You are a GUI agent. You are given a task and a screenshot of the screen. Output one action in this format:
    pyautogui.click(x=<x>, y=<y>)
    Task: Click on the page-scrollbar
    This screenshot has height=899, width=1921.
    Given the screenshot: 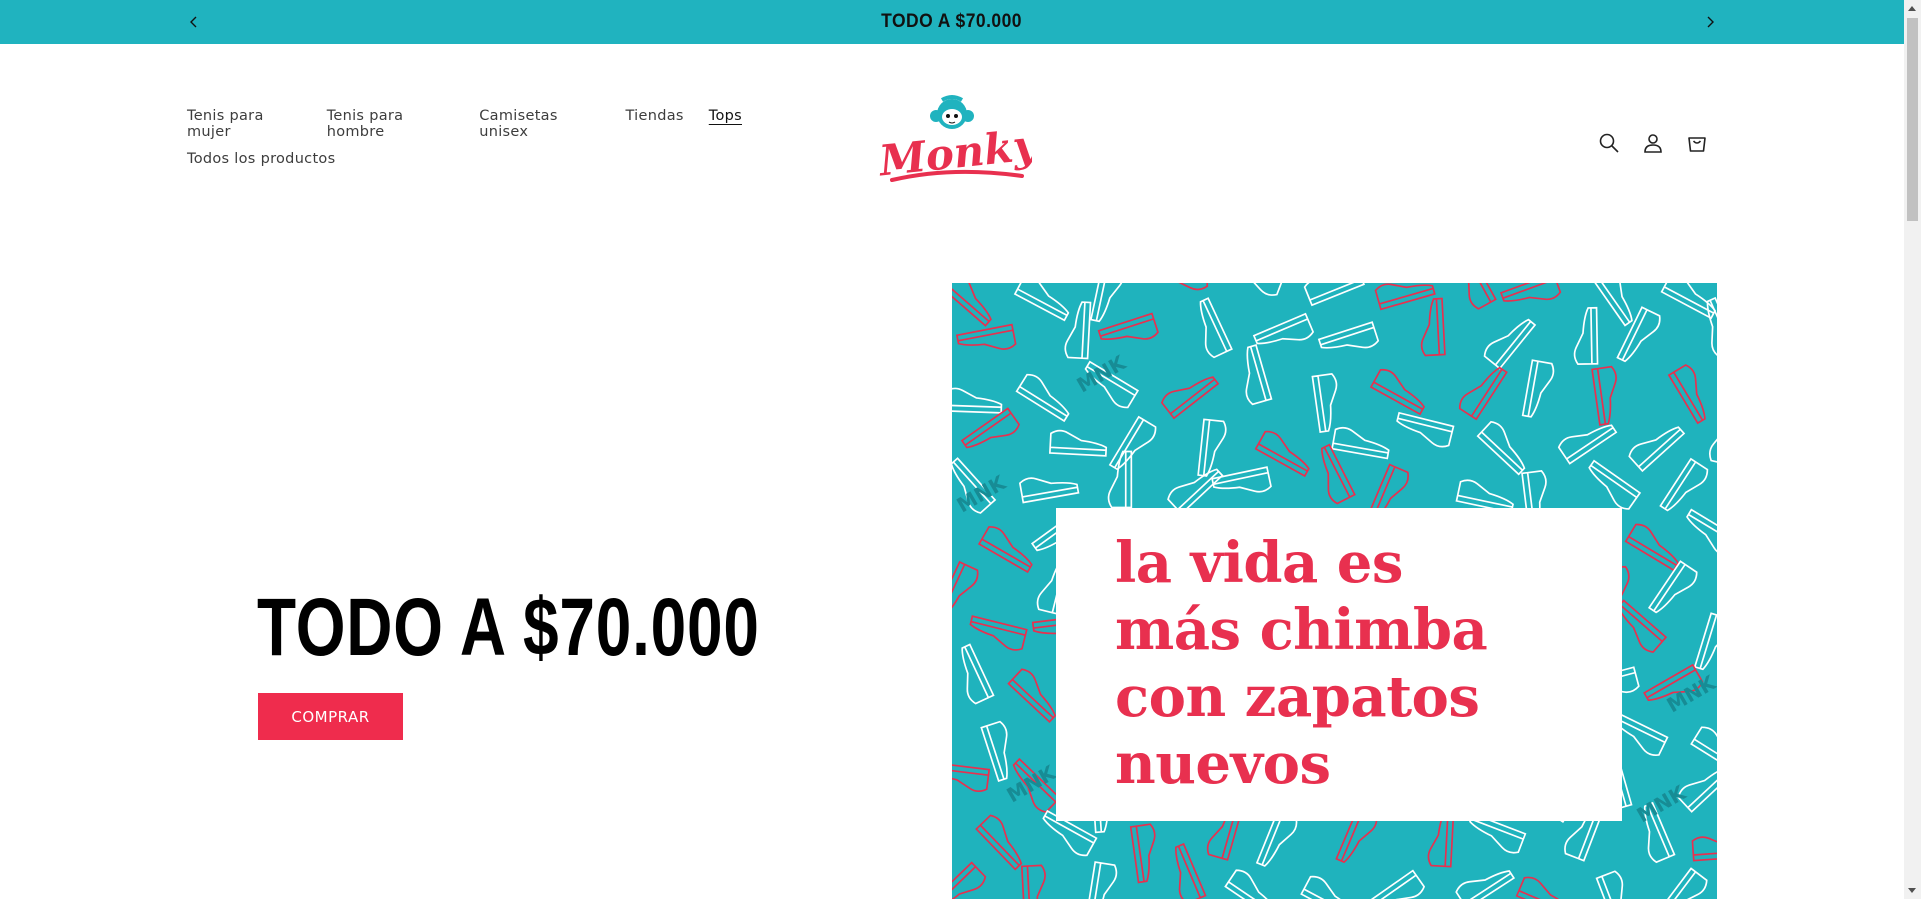 What is the action you would take?
    pyautogui.click(x=1912, y=449)
    